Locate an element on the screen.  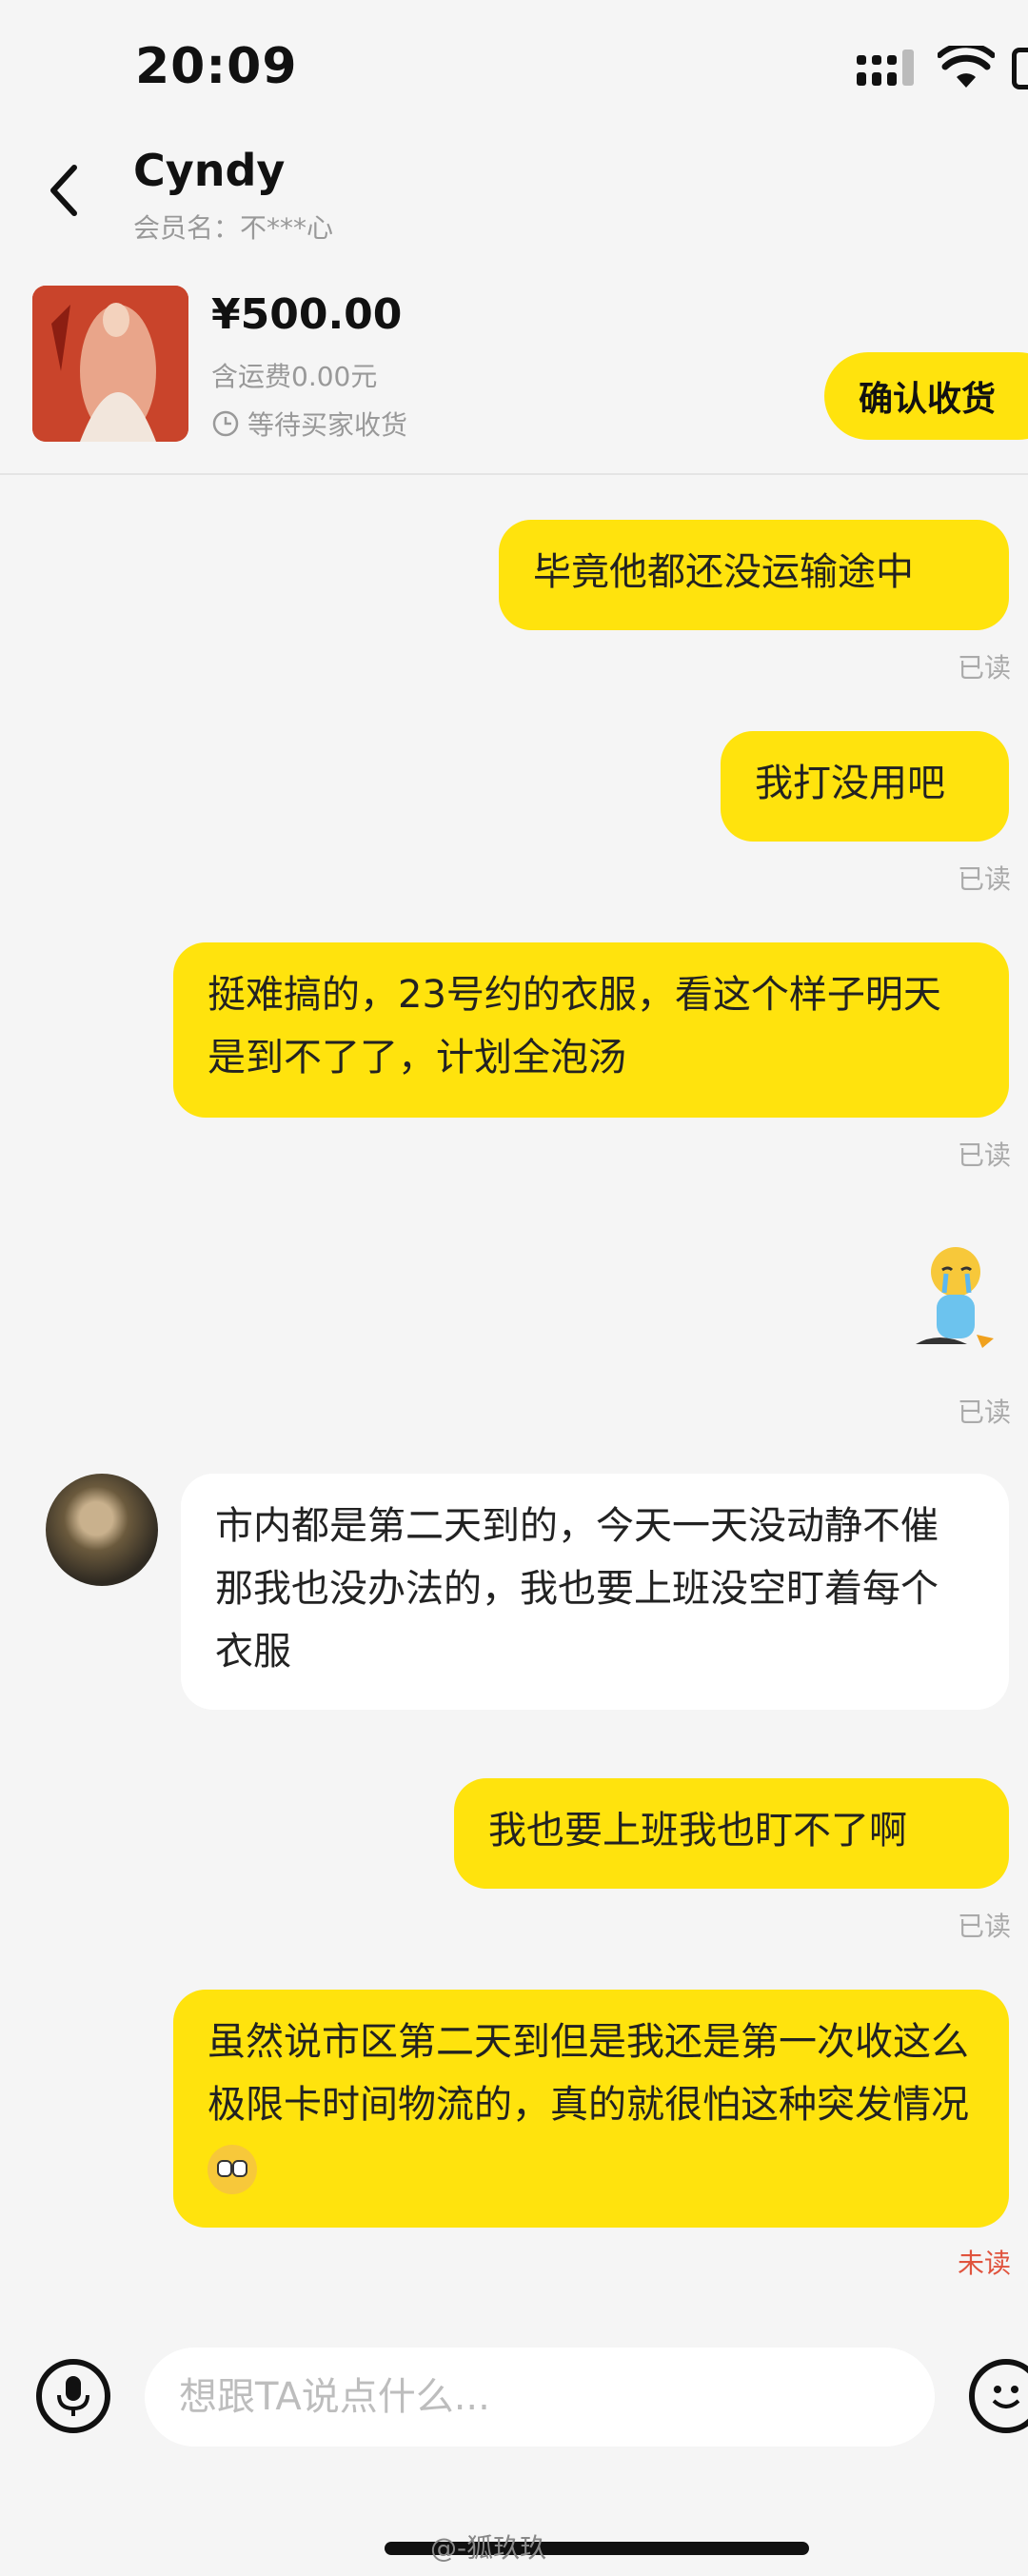
message-bubble: 我打没用吧 is located at coordinates (865, 787).